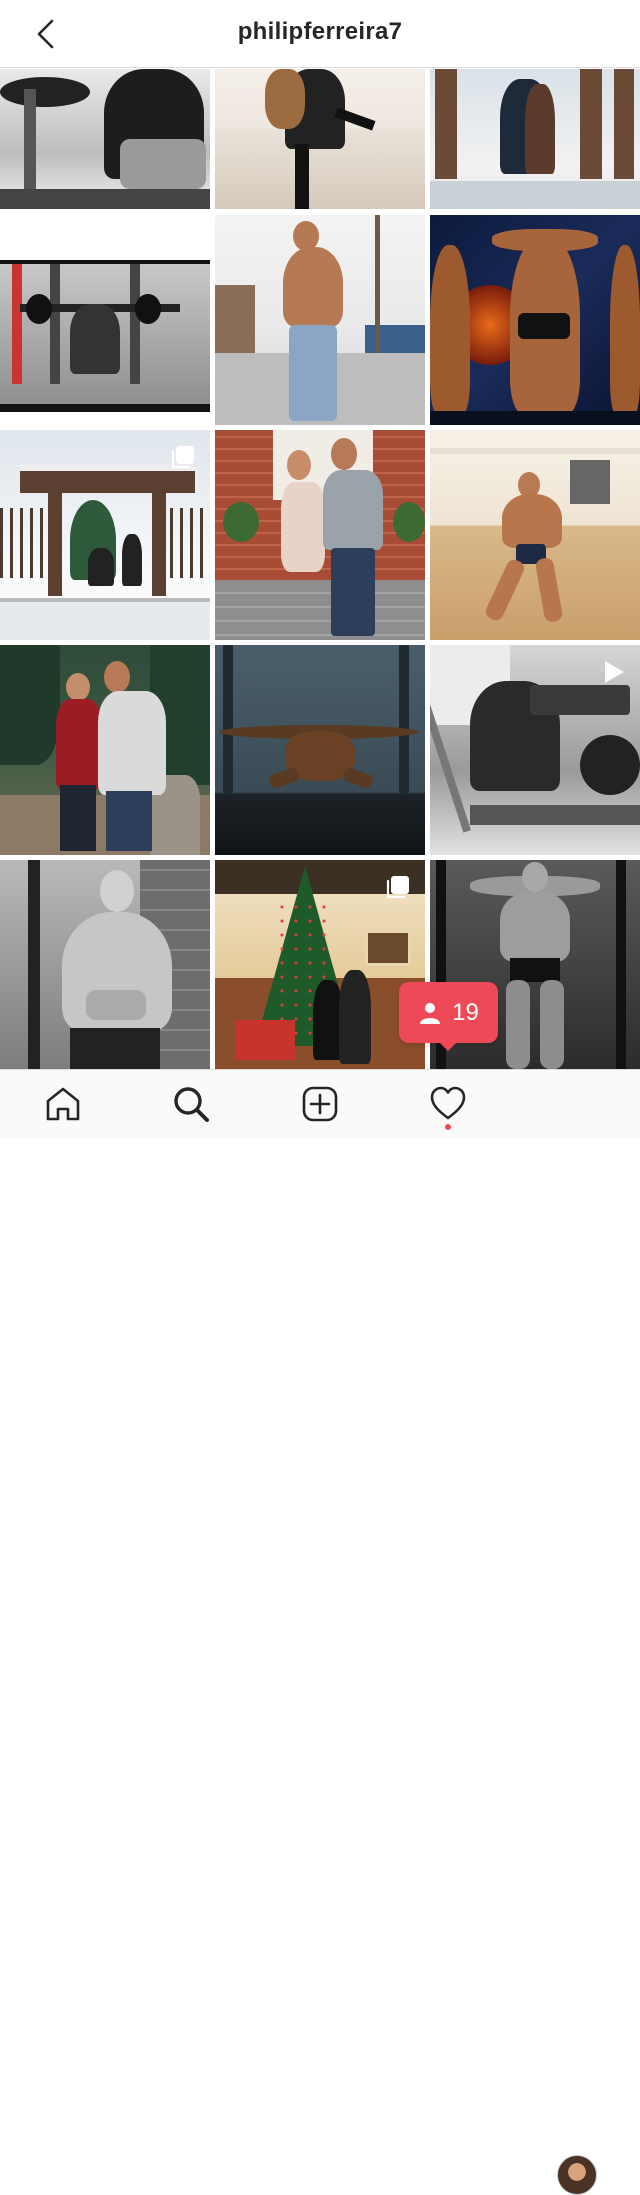 The height and width of the screenshot is (2195, 640). I want to click on video-icon, so click(614, 672).